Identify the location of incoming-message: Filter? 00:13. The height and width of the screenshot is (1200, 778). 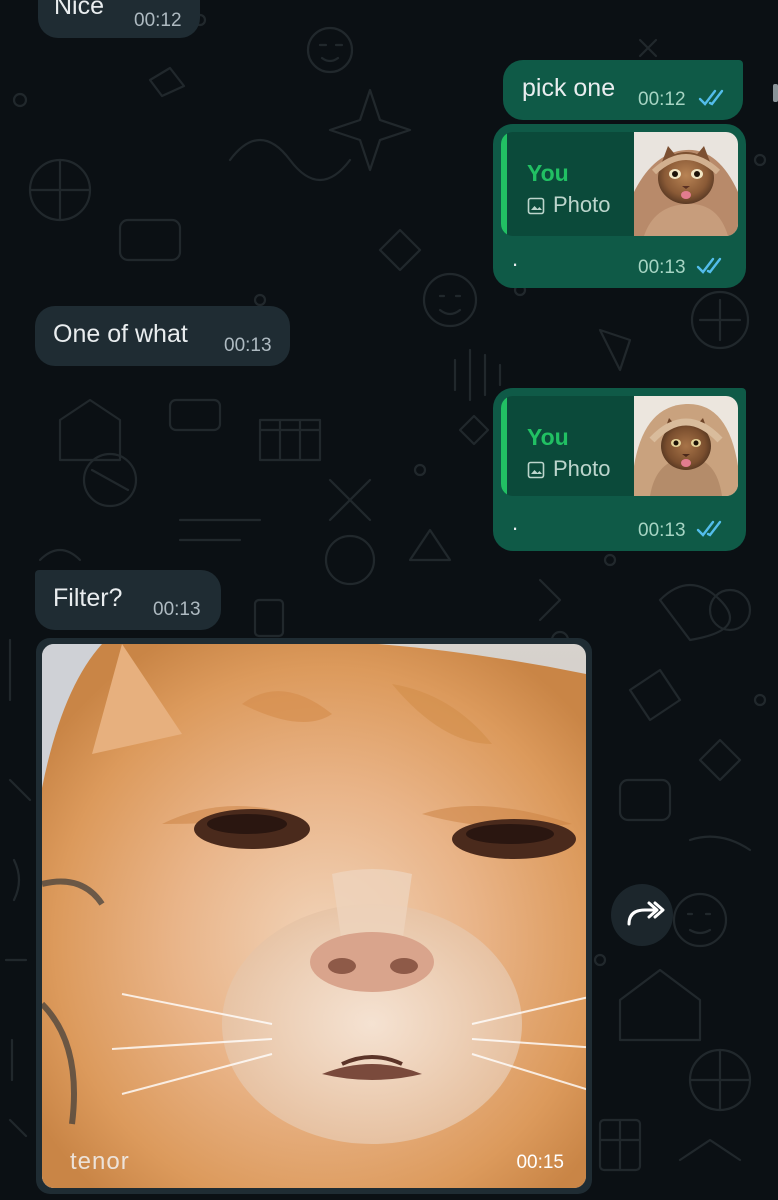
(128, 600).